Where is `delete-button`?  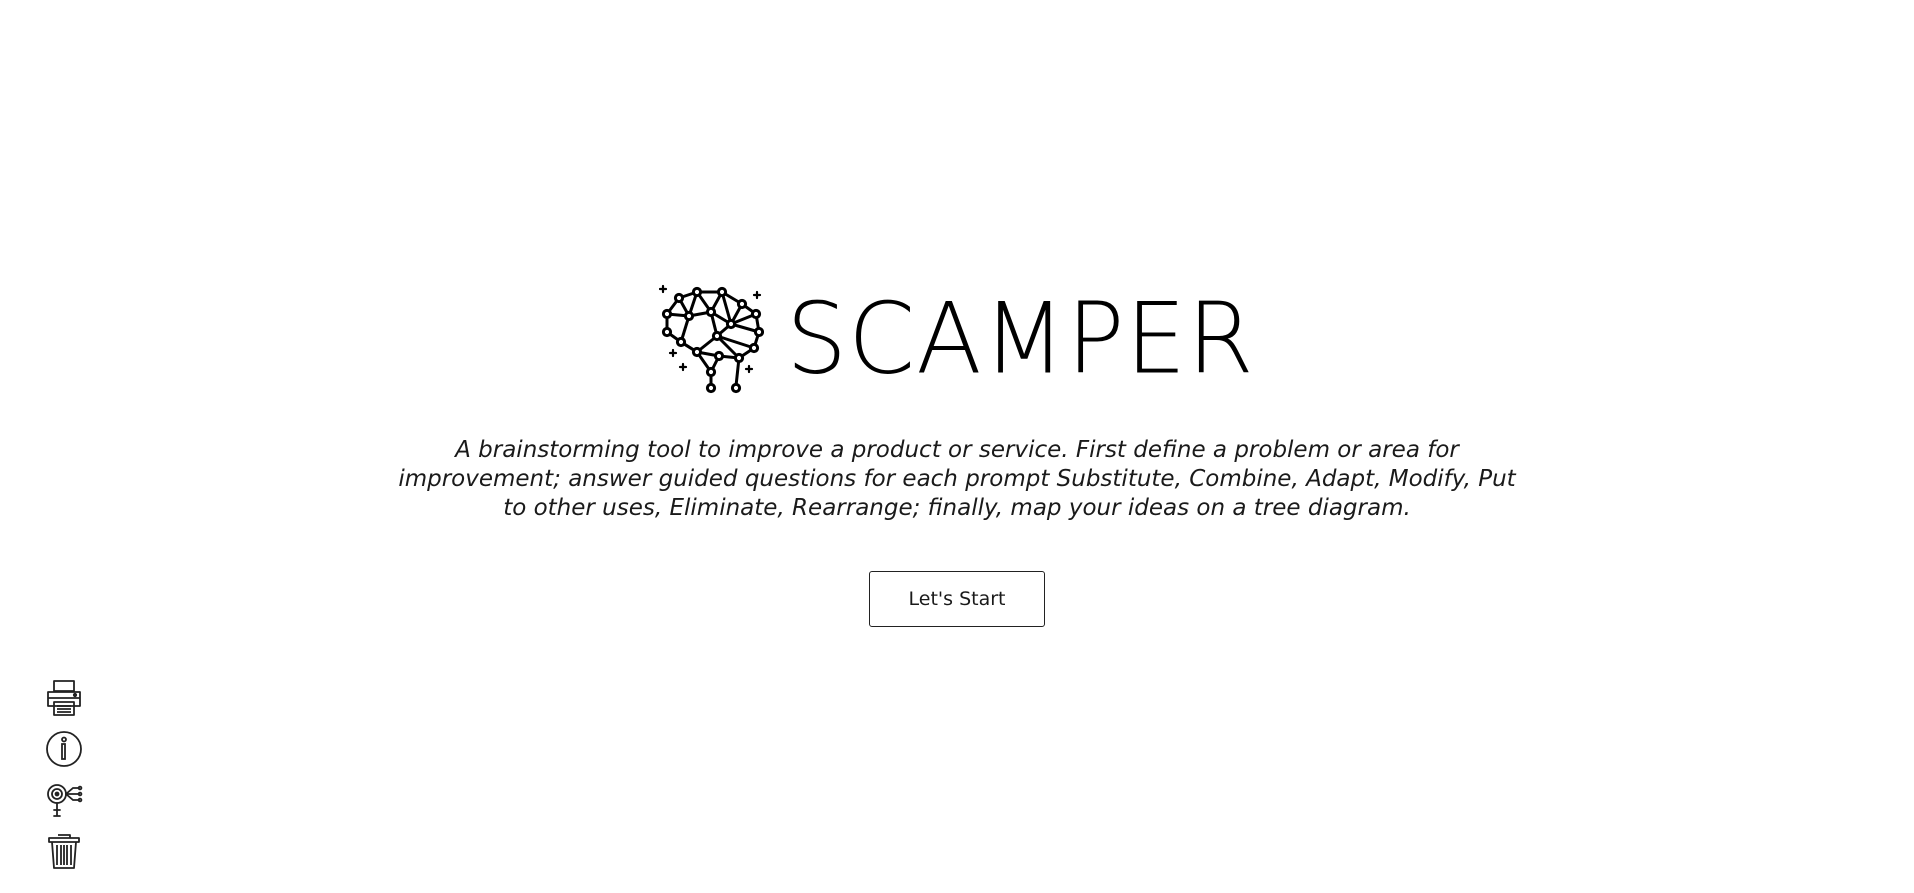
delete-button is located at coordinates (64, 851).